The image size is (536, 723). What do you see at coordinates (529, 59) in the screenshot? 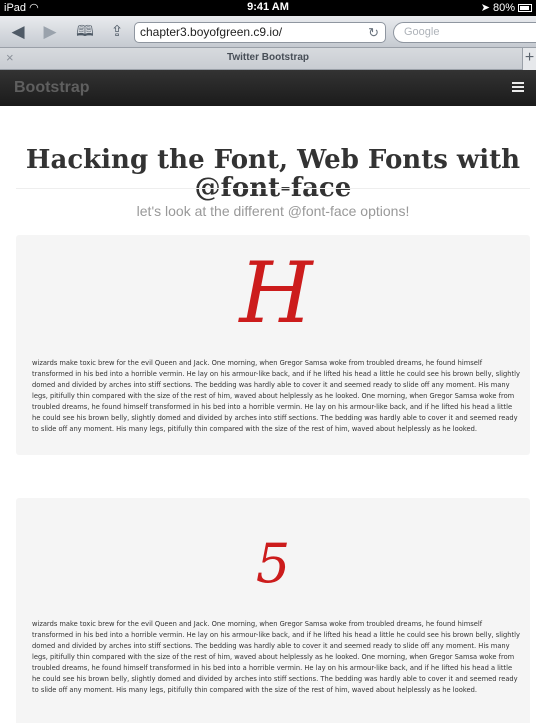
I see `new-tab-button: +` at bounding box center [529, 59].